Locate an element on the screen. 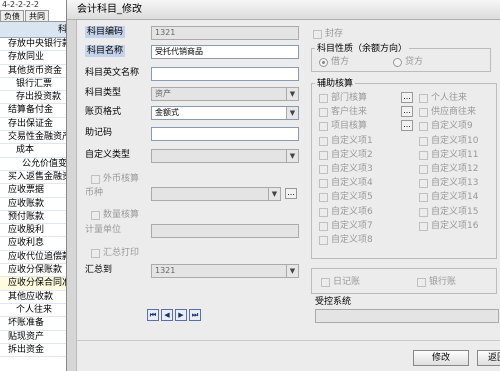  unit-field is located at coordinates (225, 231).